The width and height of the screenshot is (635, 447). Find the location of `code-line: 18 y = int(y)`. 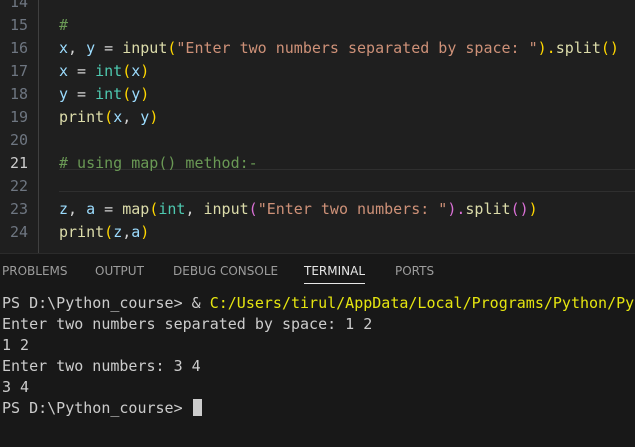

code-line: 18 y = int(y) is located at coordinates (317, 94).